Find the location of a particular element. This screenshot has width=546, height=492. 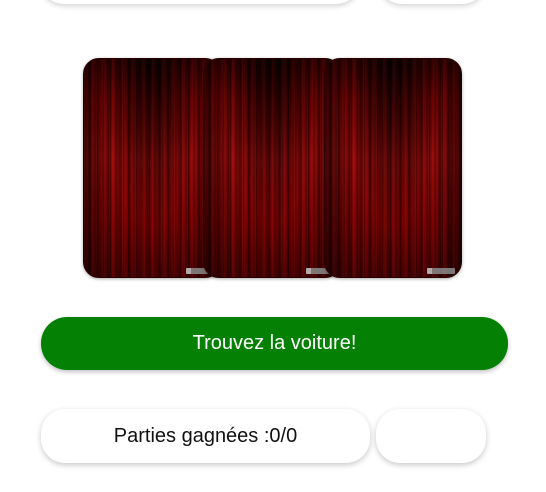

score-label: Parties gagnées :0/0 is located at coordinates (205, 435).